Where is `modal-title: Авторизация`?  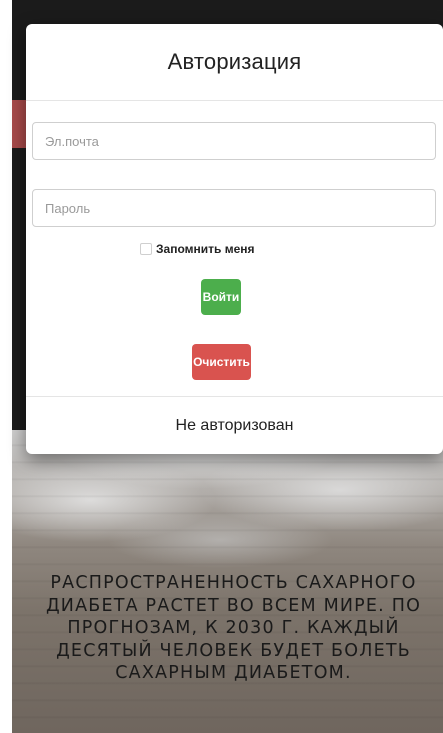 modal-title: Авторизация is located at coordinates (234, 61).